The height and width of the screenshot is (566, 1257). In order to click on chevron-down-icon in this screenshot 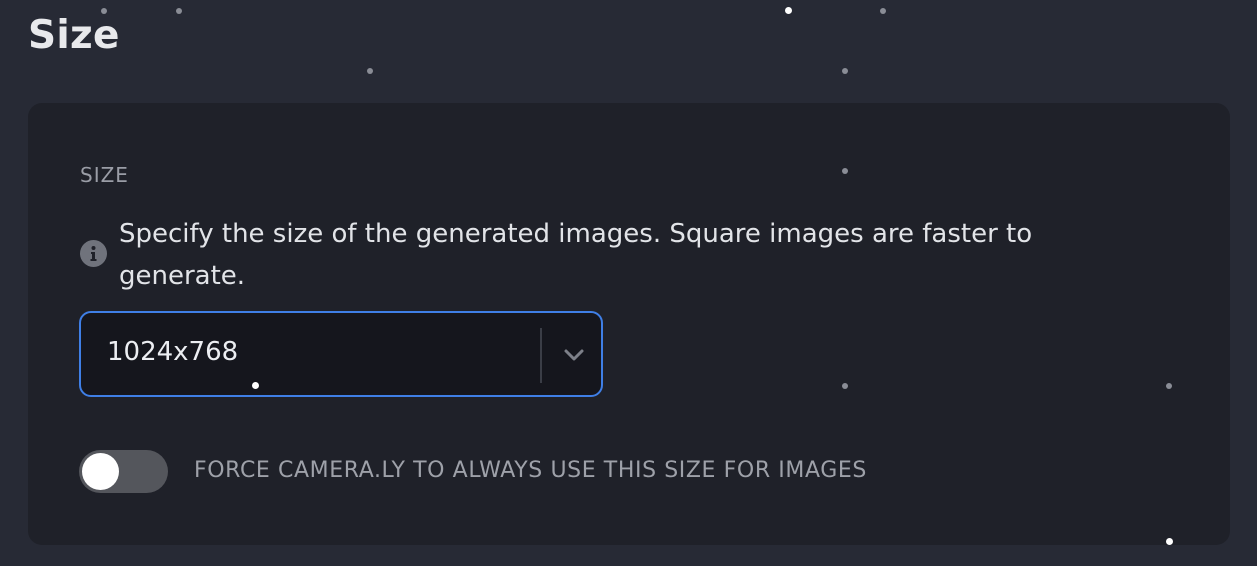, I will do `click(574, 355)`.